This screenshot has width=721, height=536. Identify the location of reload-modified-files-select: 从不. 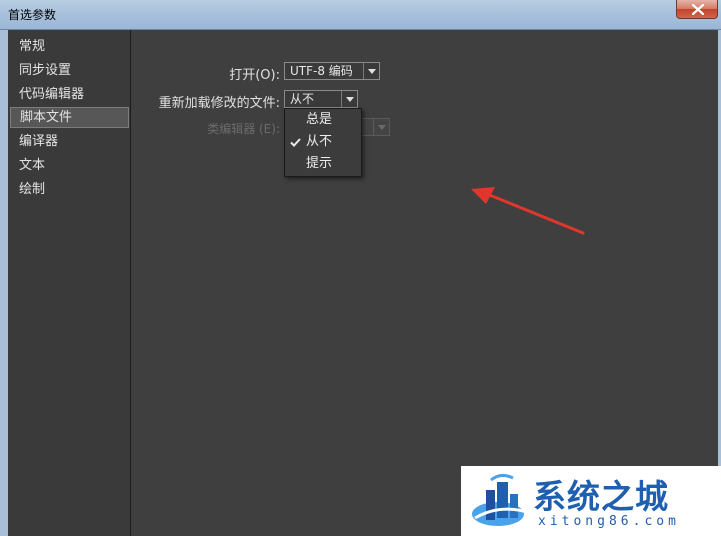
(321, 99).